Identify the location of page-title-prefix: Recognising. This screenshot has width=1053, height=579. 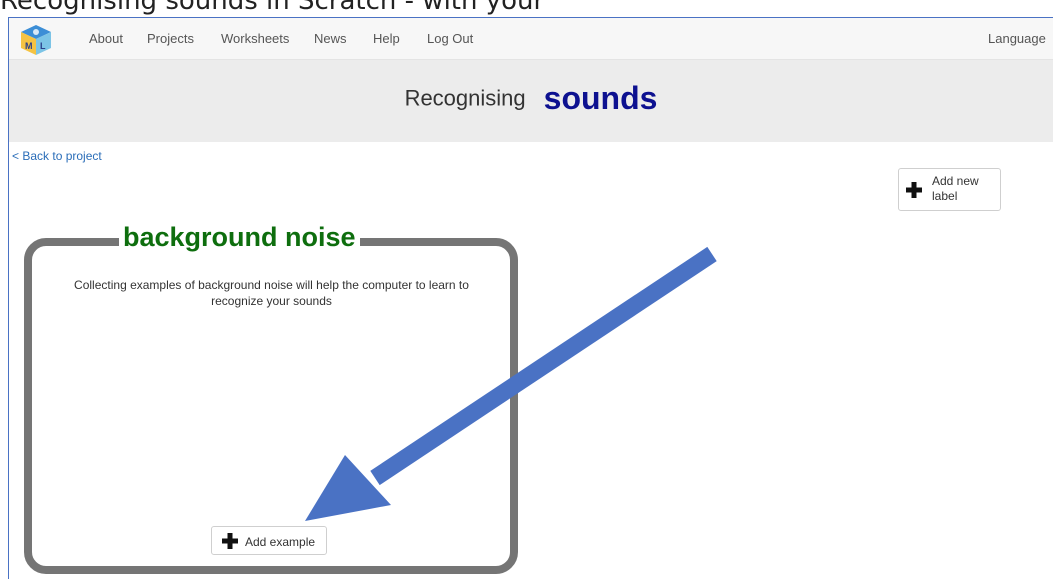
(465, 98).